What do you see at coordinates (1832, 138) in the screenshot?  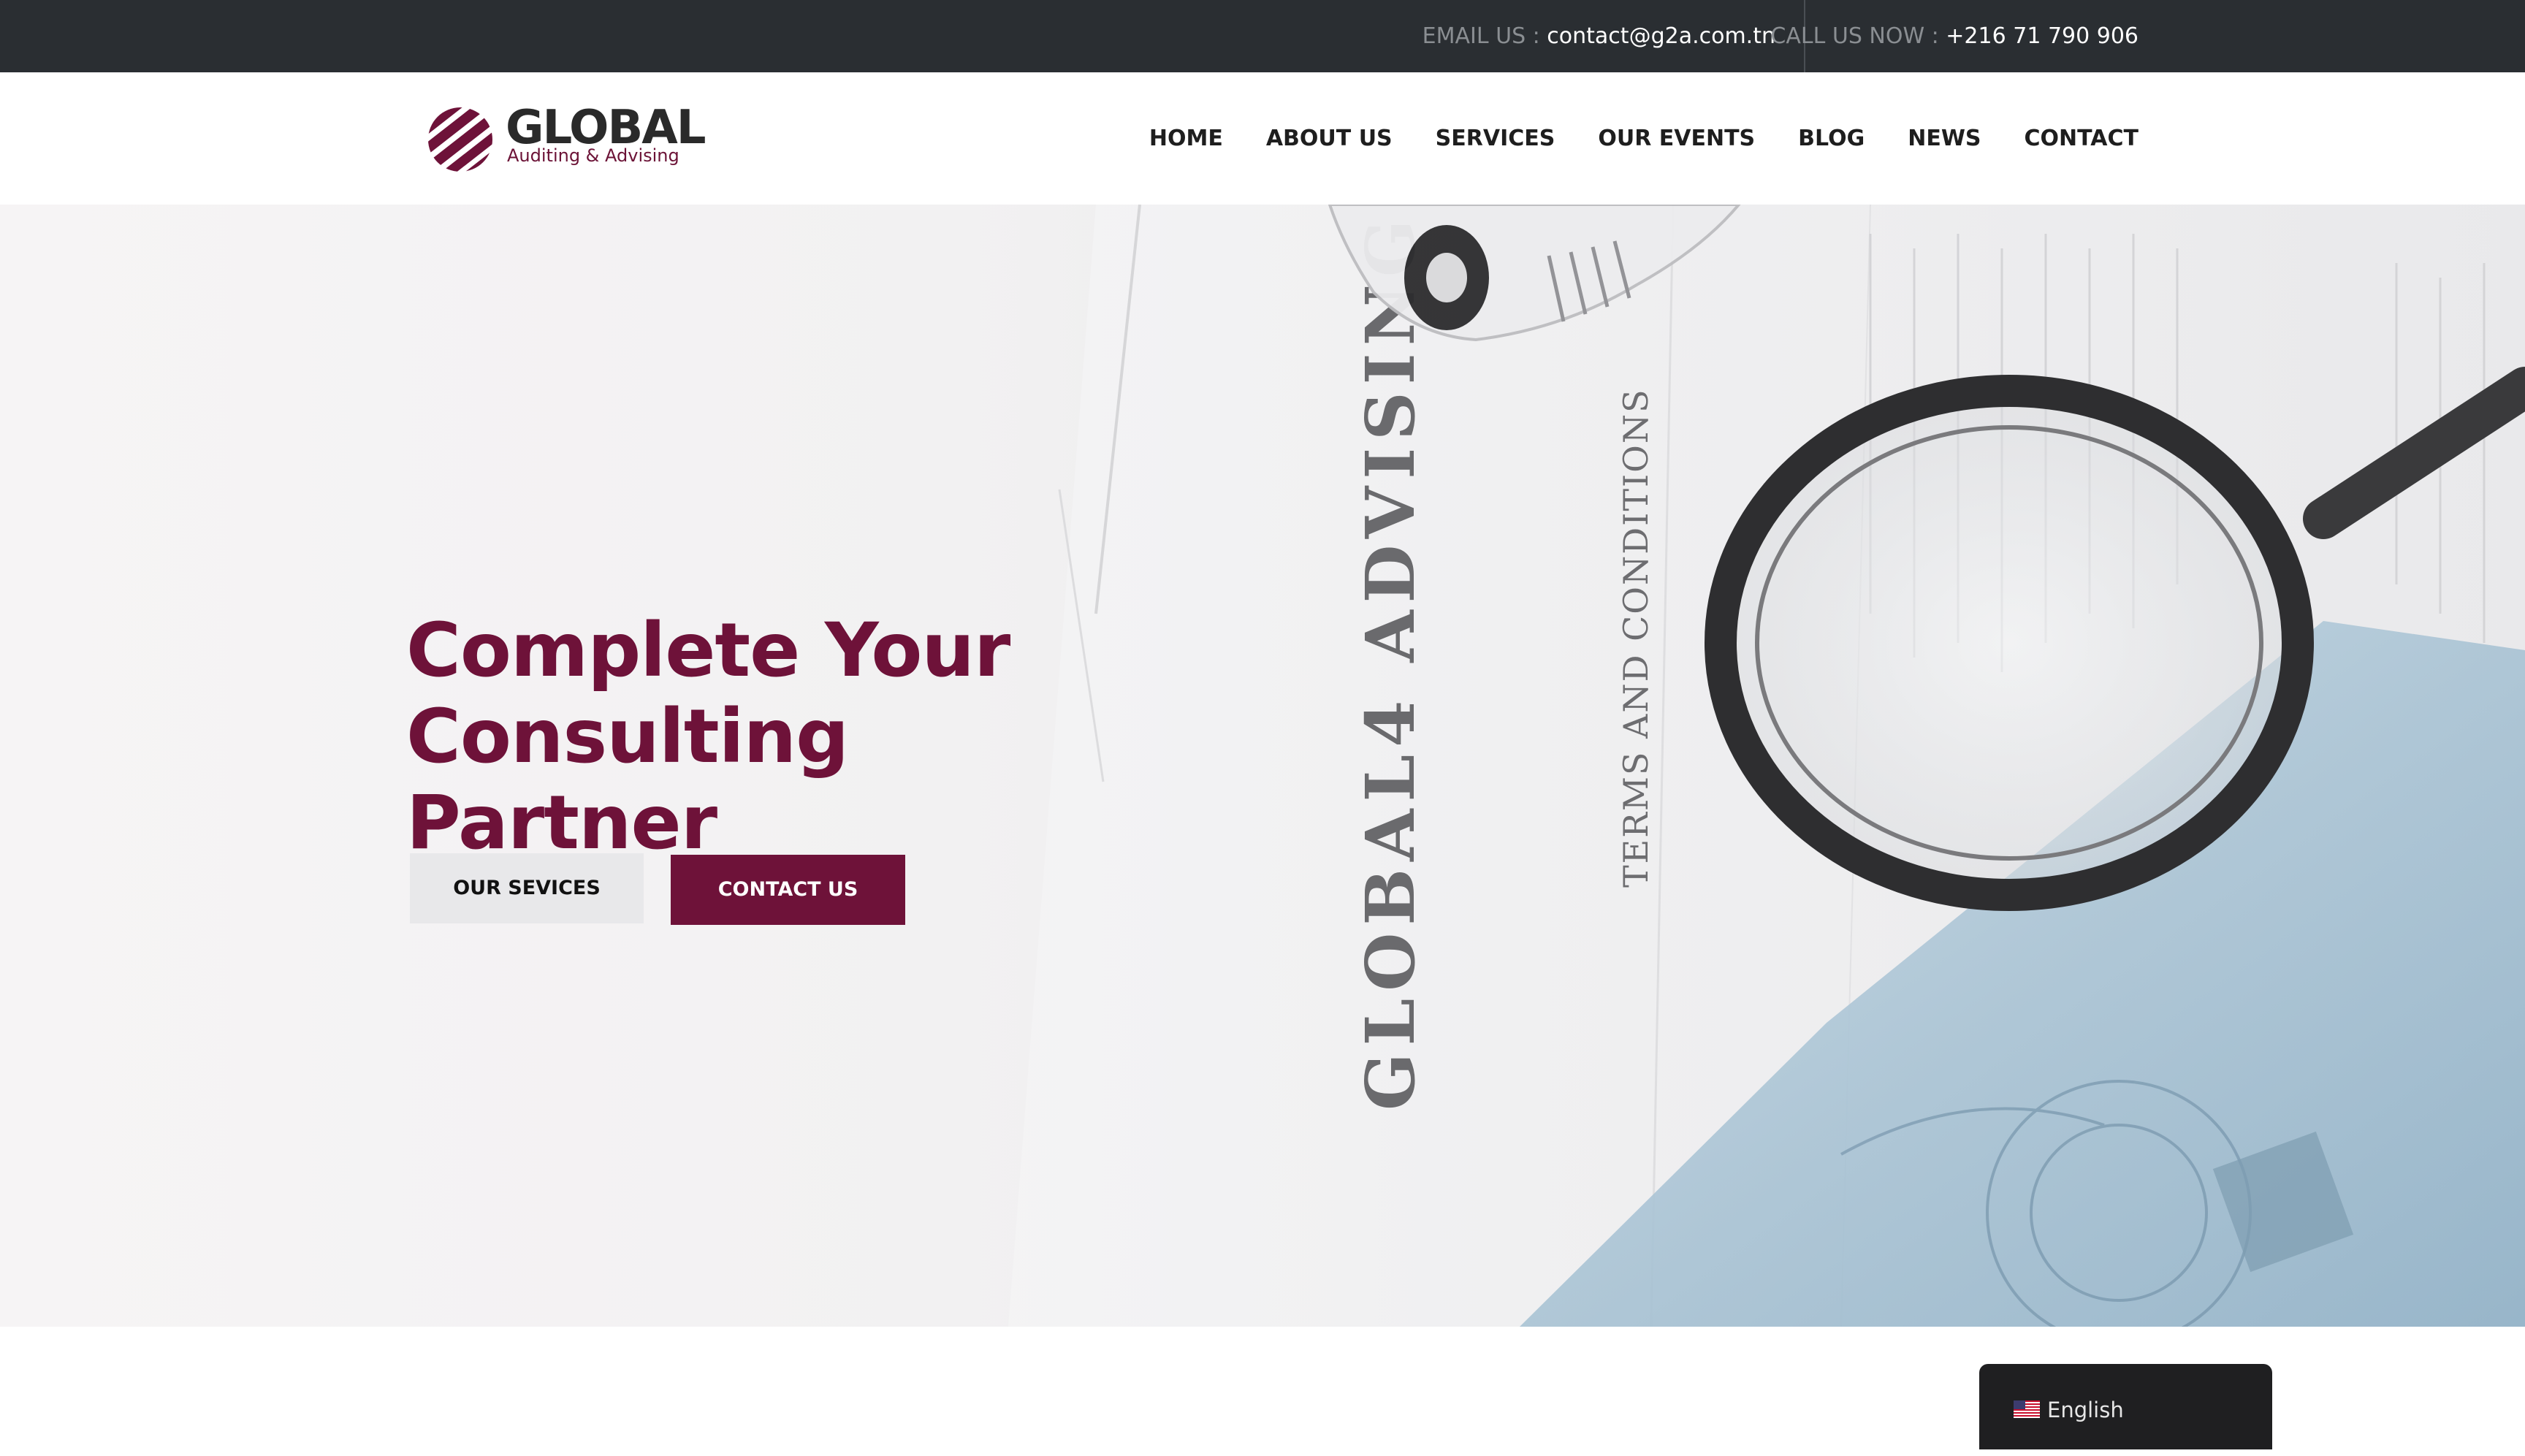 I see `nav-blog: BLOG` at bounding box center [1832, 138].